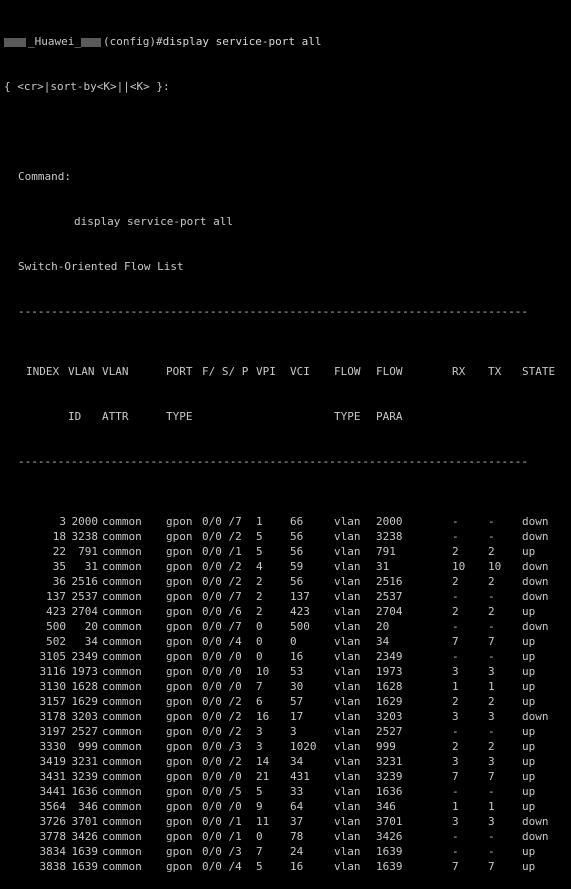 This screenshot has height=889, width=571. Describe the element at coordinates (287, 581) in the screenshot. I see `table-row: 36 2516 common gpon 0/0 /2 2 56 vlan 2516 2 2 down` at that location.